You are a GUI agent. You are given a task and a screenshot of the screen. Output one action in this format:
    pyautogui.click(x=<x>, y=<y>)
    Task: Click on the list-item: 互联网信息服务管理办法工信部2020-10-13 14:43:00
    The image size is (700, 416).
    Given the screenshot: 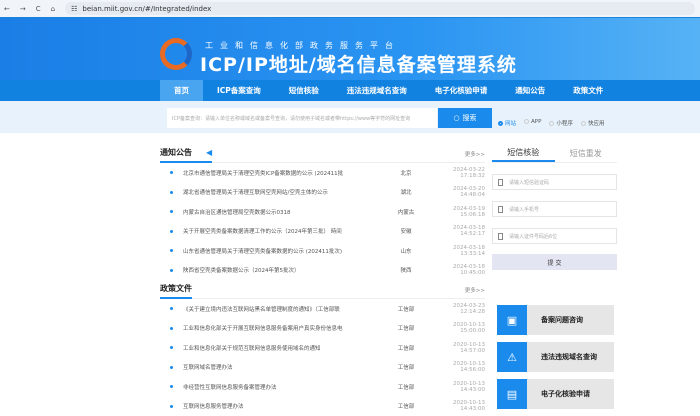 What is the action you would take?
    pyautogui.click(x=322, y=406)
    